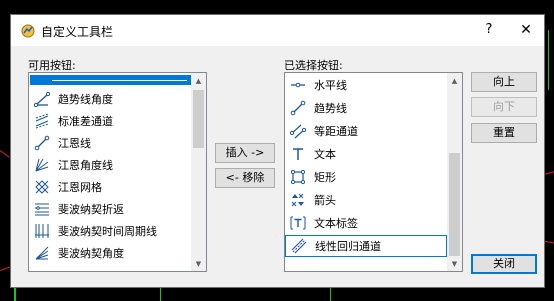 This screenshot has width=554, height=301. I want to click on insert-button: 插入 ->, so click(245, 153).